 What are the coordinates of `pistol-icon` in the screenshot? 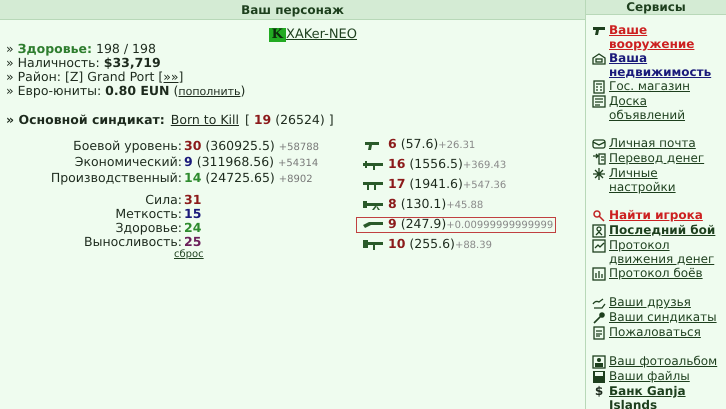 It's located at (599, 31).